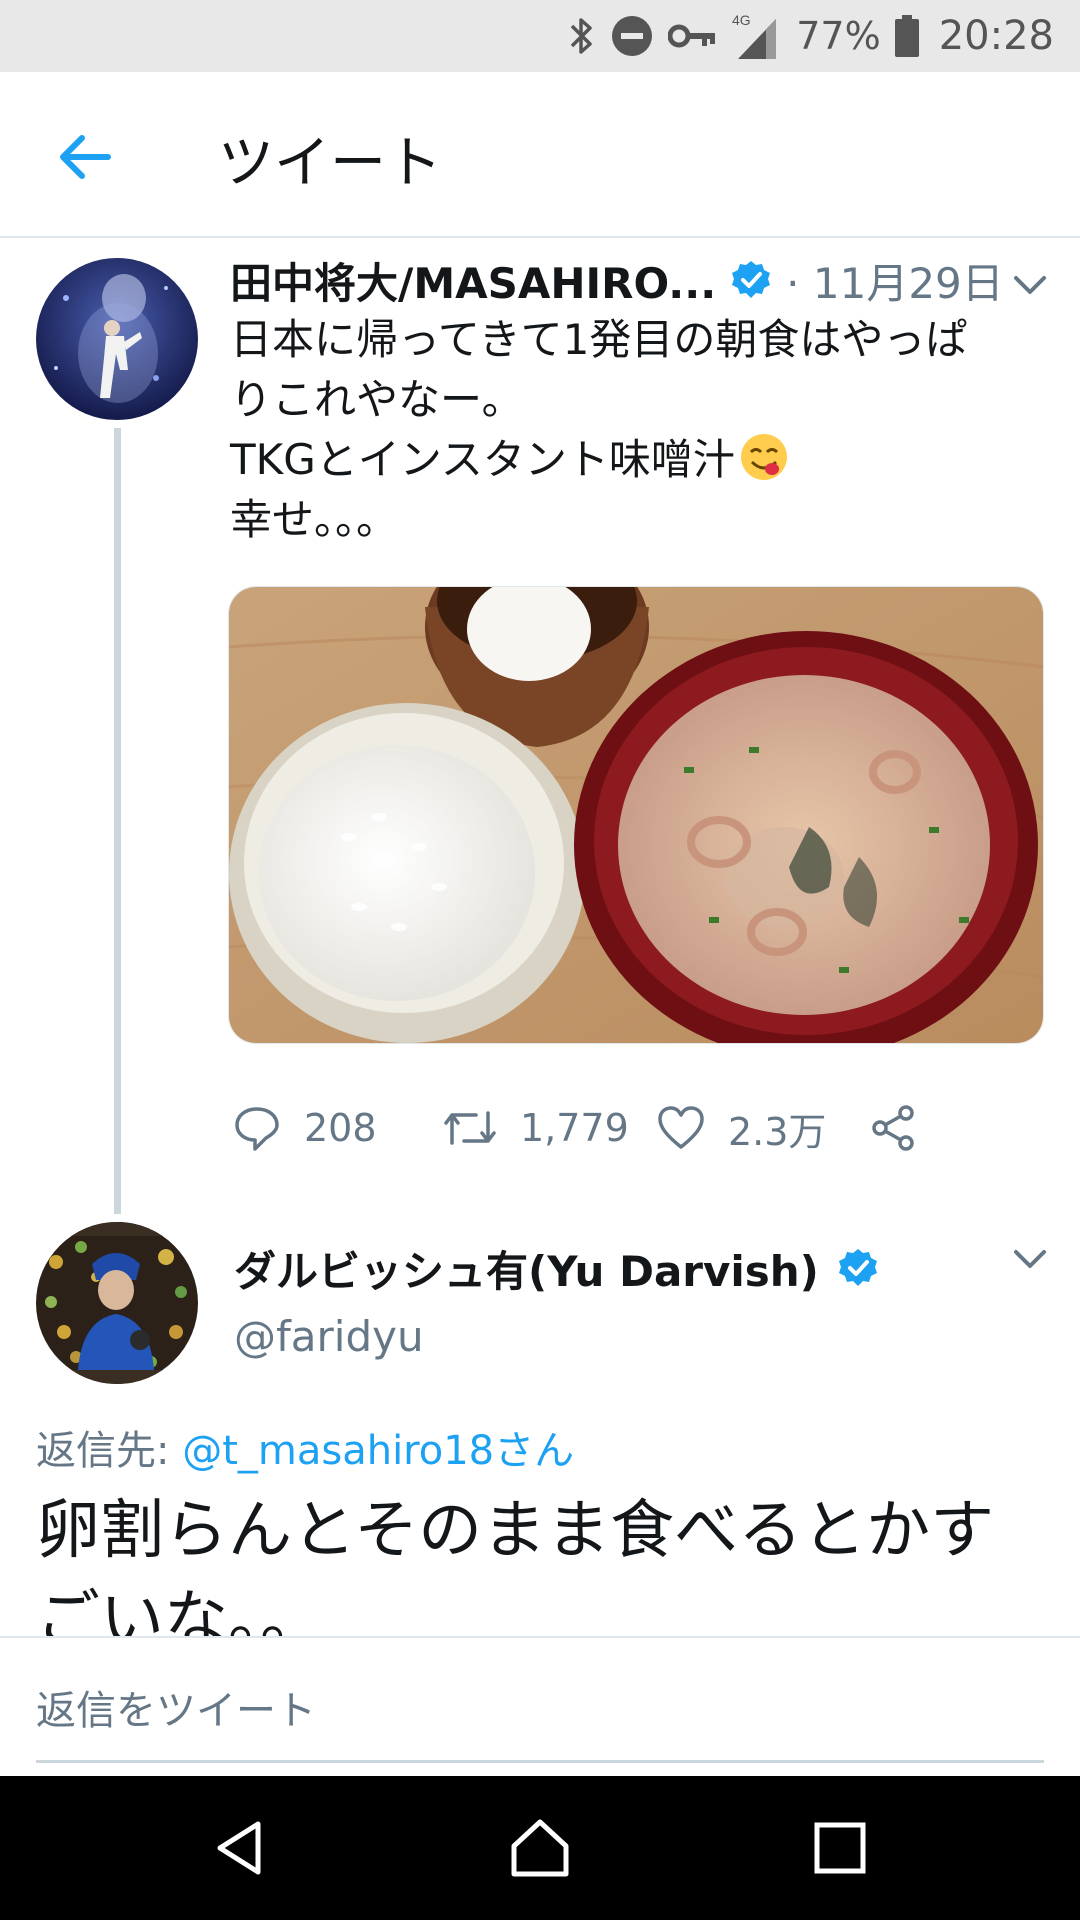 The width and height of the screenshot is (1080, 1920). What do you see at coordinates (906, 36) in the screenshot?
I see `battery-icon` at bounding box center [906, 36].